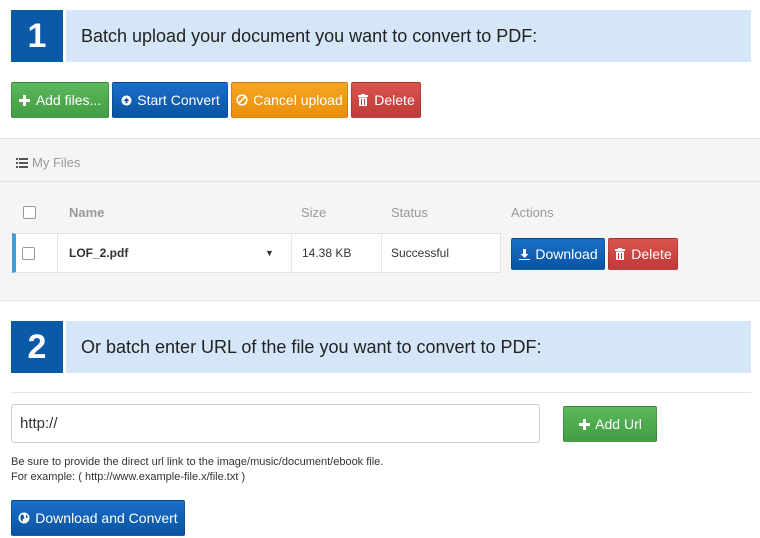 This screenshot has width=760, height=538. I want to click on files-panel-title: My Files, so click(48, 162).